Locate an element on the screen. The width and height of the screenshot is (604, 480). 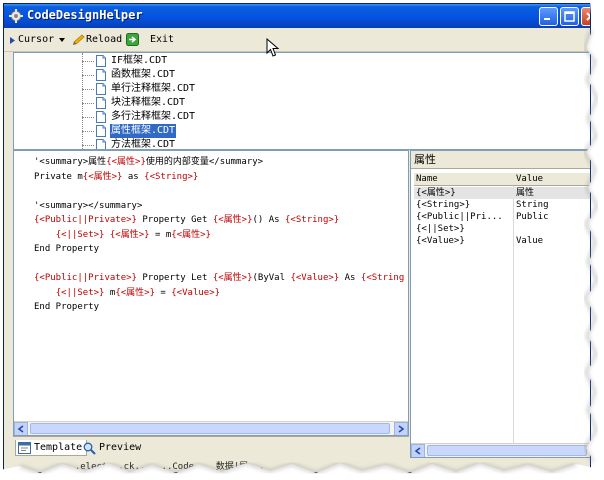
tab-template: Template is located at coordinates (51, 448).